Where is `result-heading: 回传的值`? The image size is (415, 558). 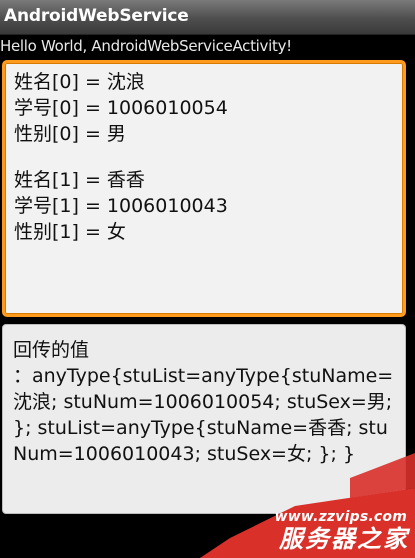
result-heading: 回传的值 is located at coordinates (51, 350).